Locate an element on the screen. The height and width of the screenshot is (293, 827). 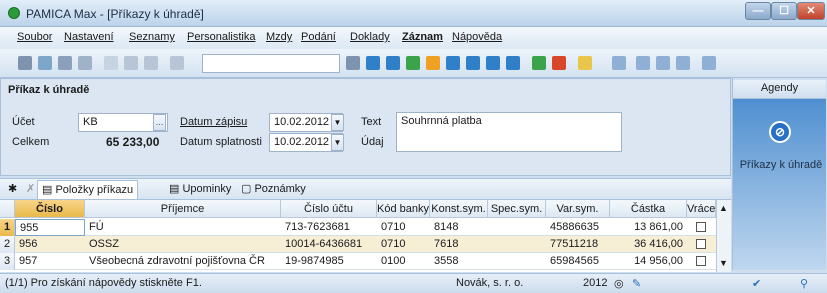
app-icon is located at coordinates (14, 13).